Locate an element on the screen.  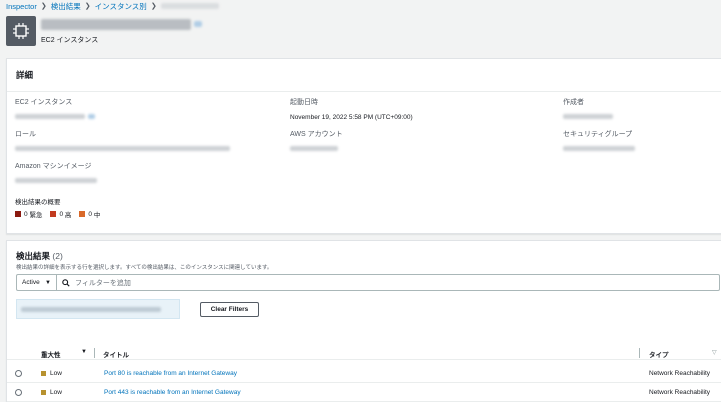
field-security-group: セキュリティグループ is located at coordinates (599, 141).